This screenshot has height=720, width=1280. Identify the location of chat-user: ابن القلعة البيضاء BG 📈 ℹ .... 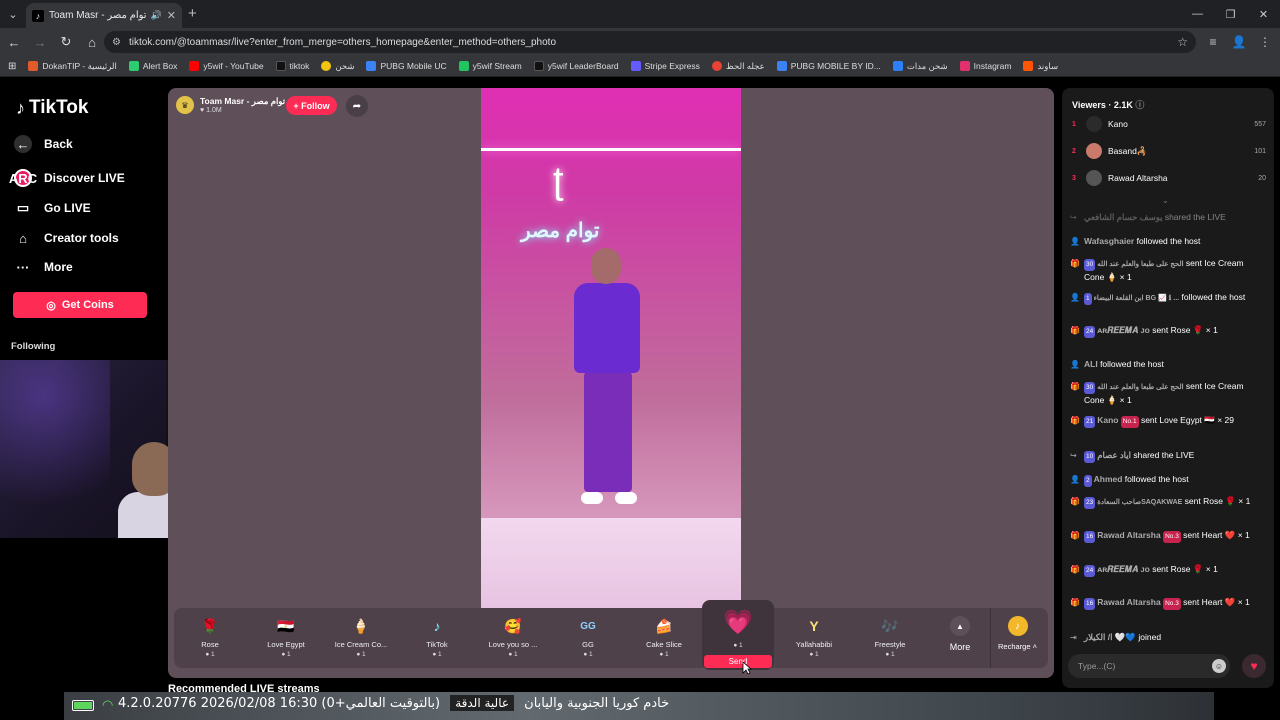
(1136, 298).